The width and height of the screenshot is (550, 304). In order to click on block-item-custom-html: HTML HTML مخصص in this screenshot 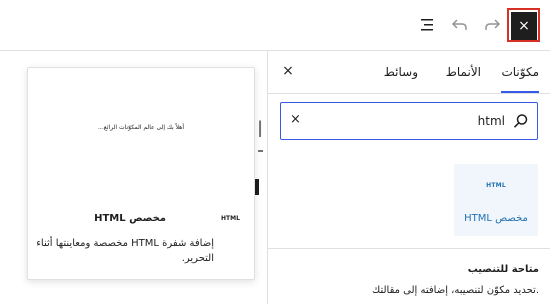, I will do `click(496, 200)`.